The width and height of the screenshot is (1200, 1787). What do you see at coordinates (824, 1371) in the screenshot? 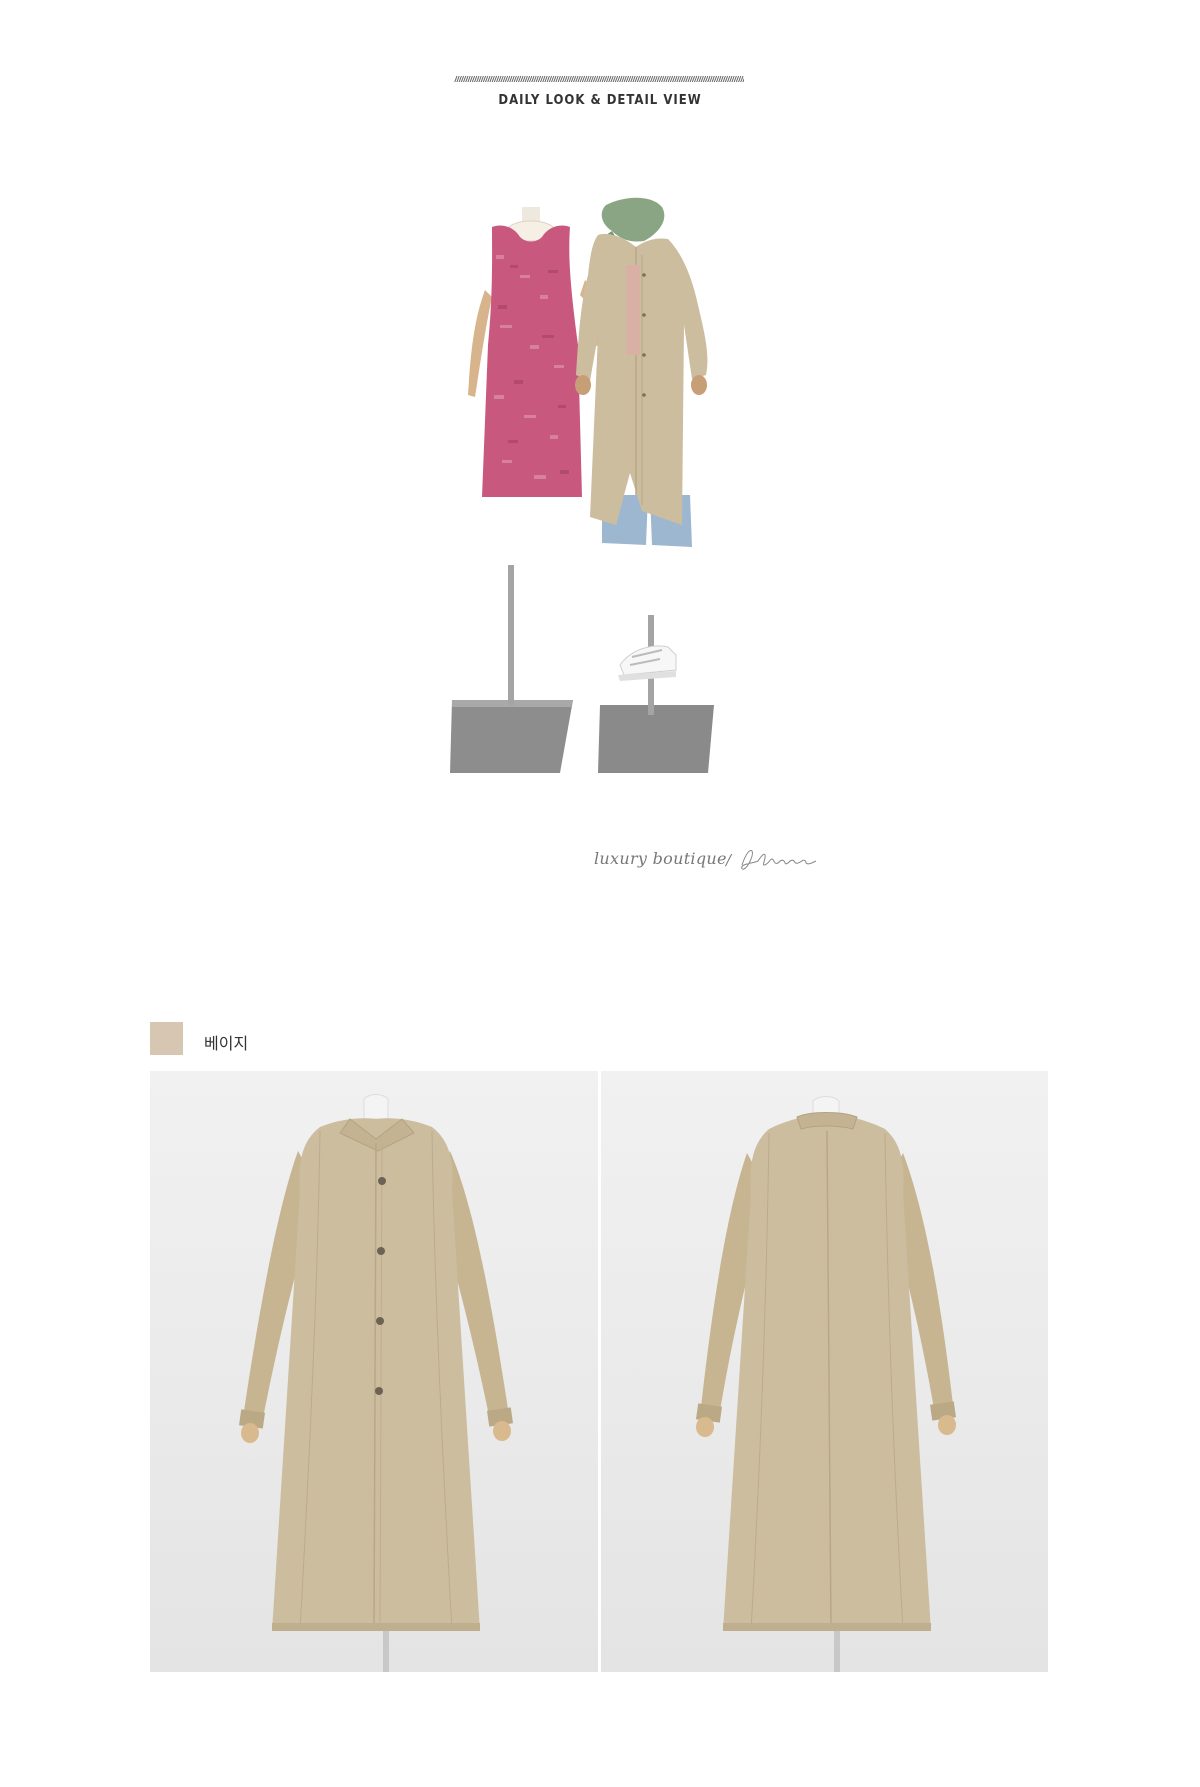
I see `coat-back-photo` at bounding box center [824, 1371].